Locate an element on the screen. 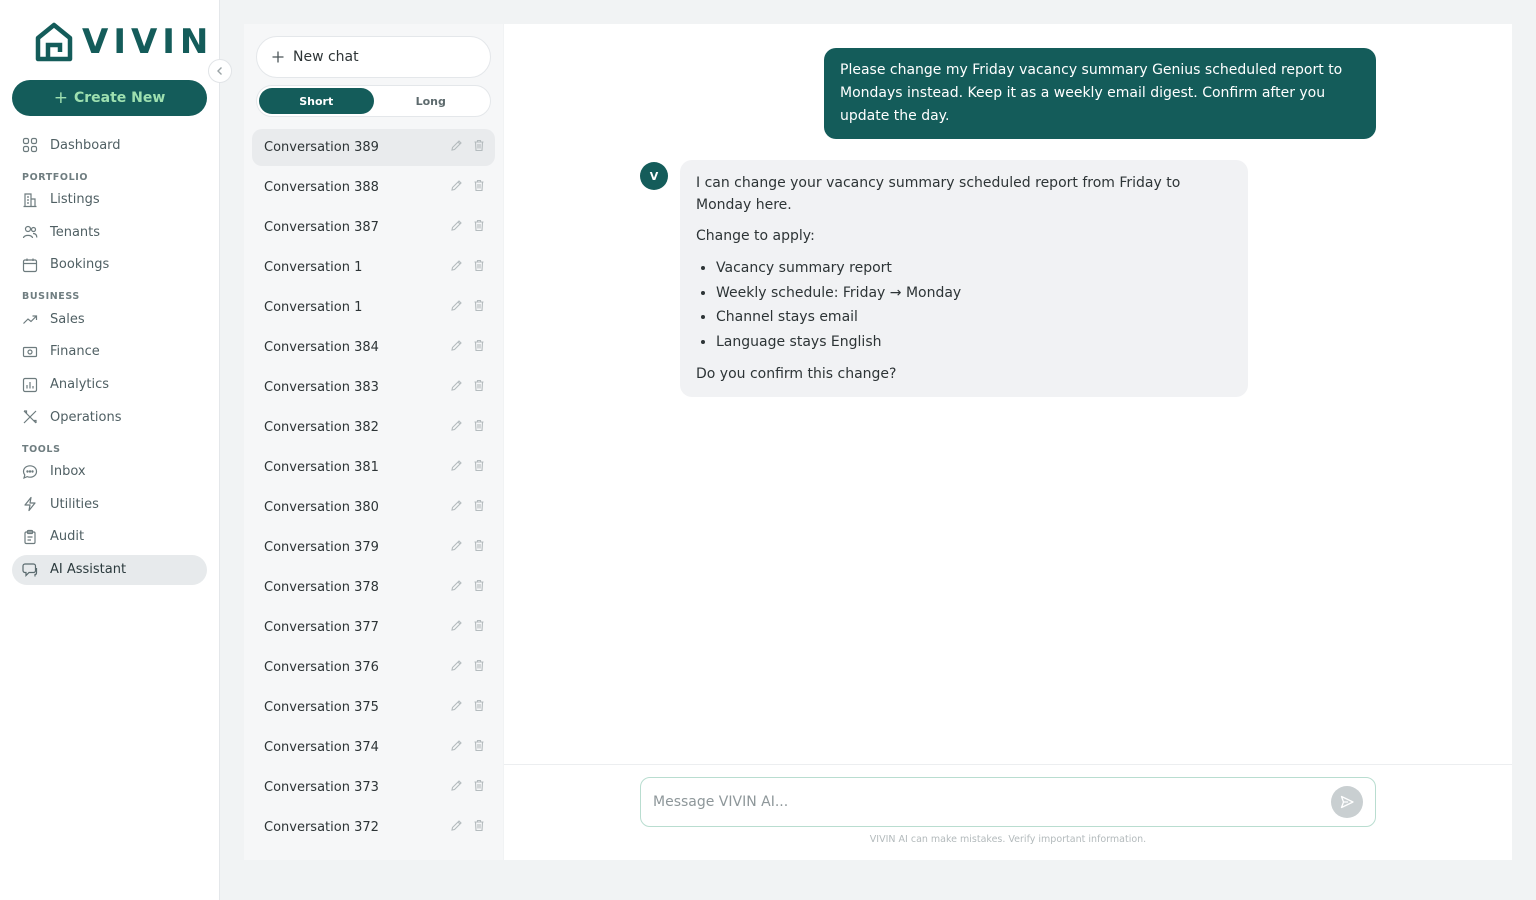  conversation-item: Conversation 379 is located at coordinates (373, 547).